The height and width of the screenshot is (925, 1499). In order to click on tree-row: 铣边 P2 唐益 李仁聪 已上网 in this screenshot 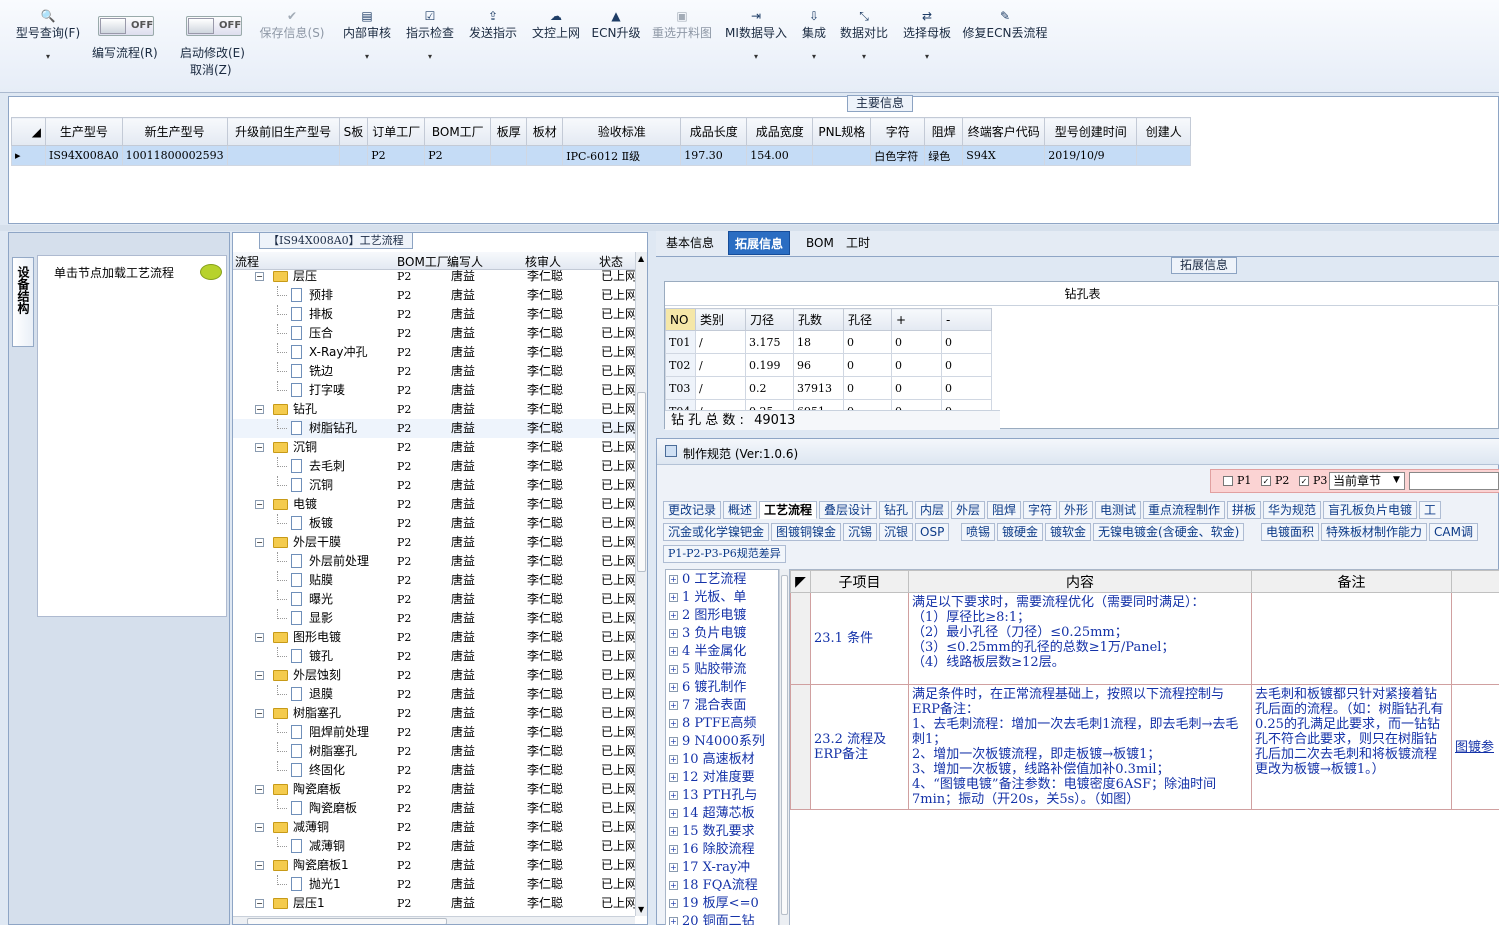, I will do `click(434, 371)`.